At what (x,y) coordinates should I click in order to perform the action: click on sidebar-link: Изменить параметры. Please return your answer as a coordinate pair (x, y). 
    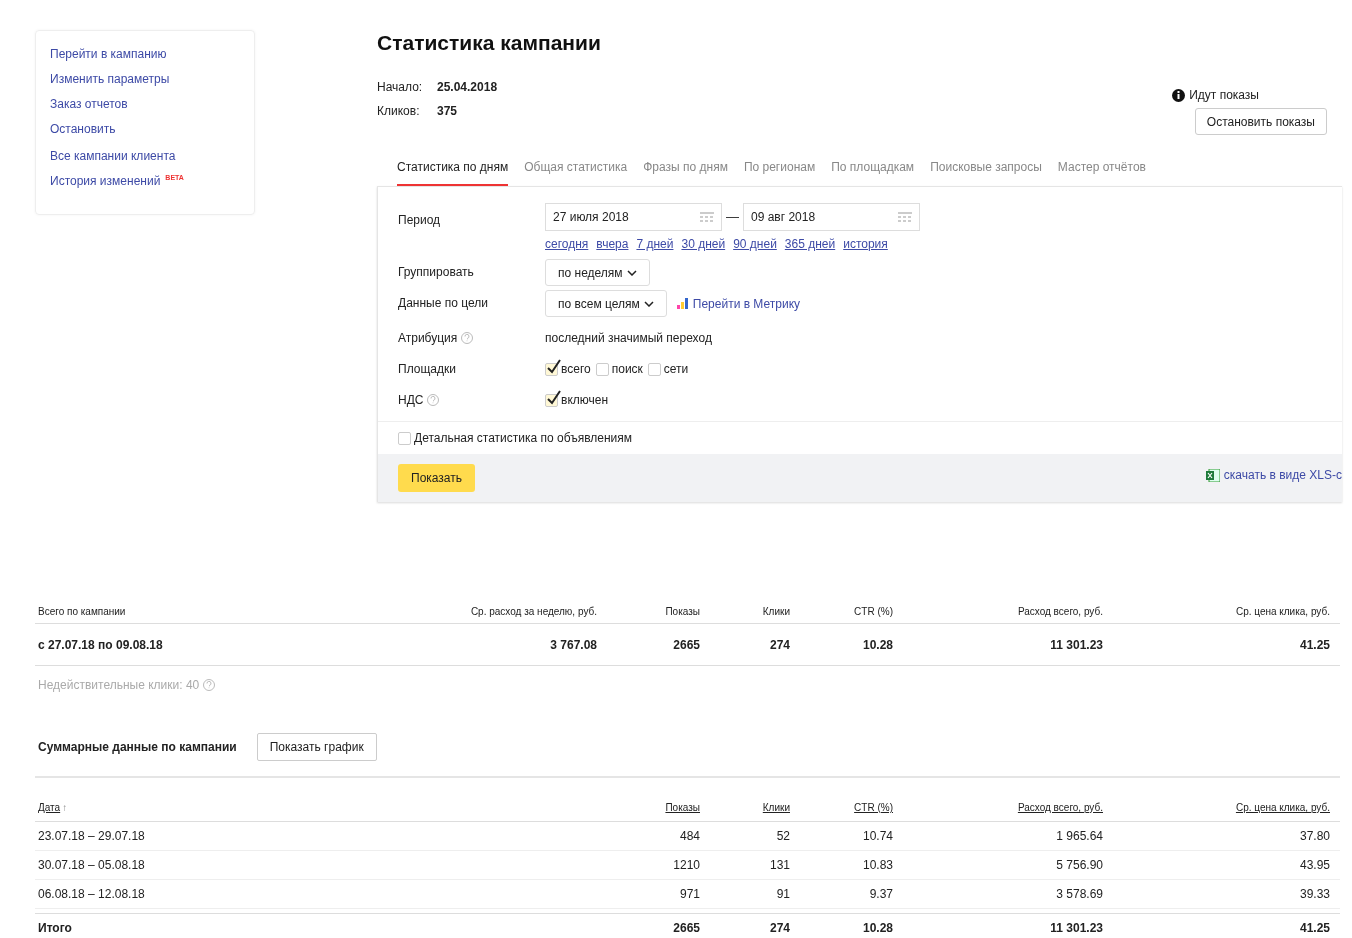
    Looking at the image, I should click on (145, 79).